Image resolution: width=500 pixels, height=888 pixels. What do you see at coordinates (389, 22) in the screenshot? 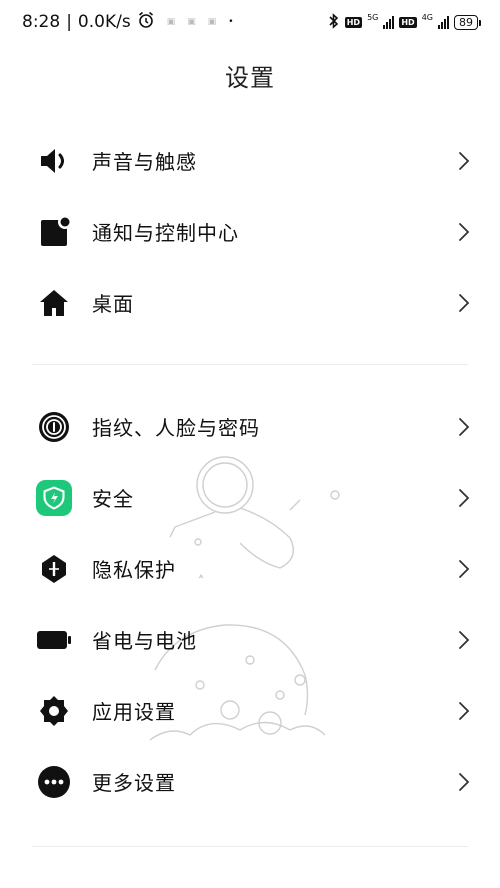
I see `sim1-signal-icon` at bounding box center [389, 22].